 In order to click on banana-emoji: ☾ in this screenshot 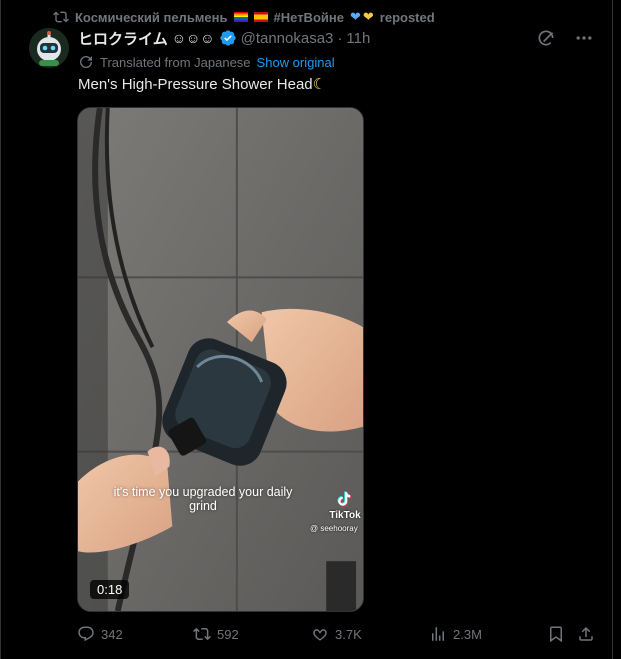, I will do `click(319, 84)`.